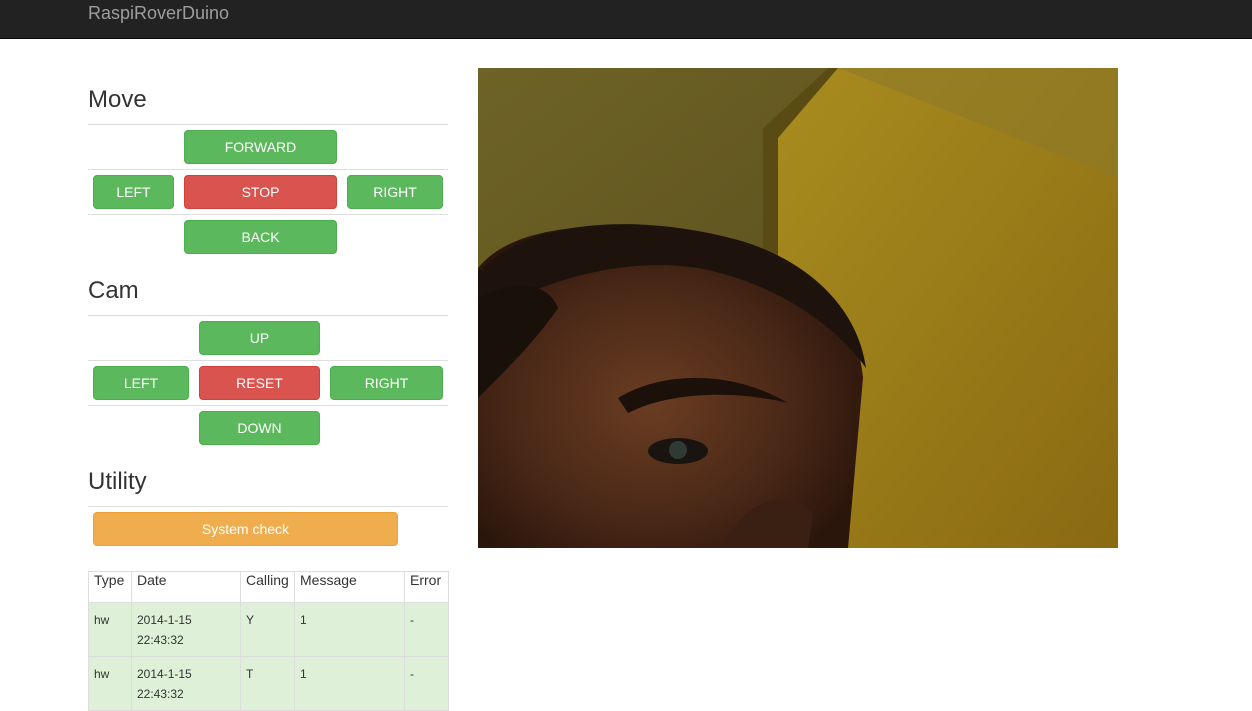  I want to click on cell-calling: T, so click(267, 683).